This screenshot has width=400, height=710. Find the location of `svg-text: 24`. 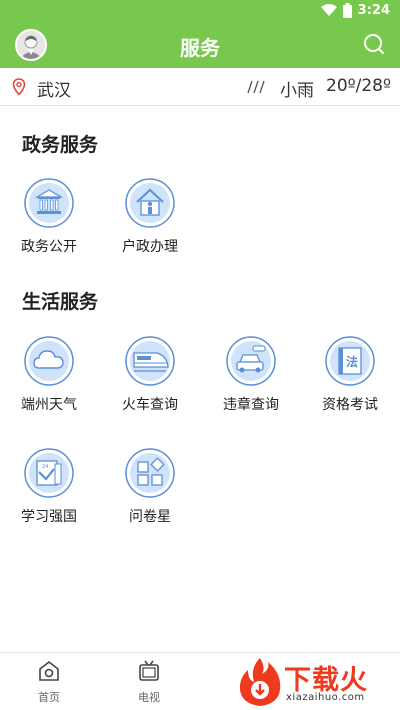

svg-text: 24 is located at coordinates (45, 467).